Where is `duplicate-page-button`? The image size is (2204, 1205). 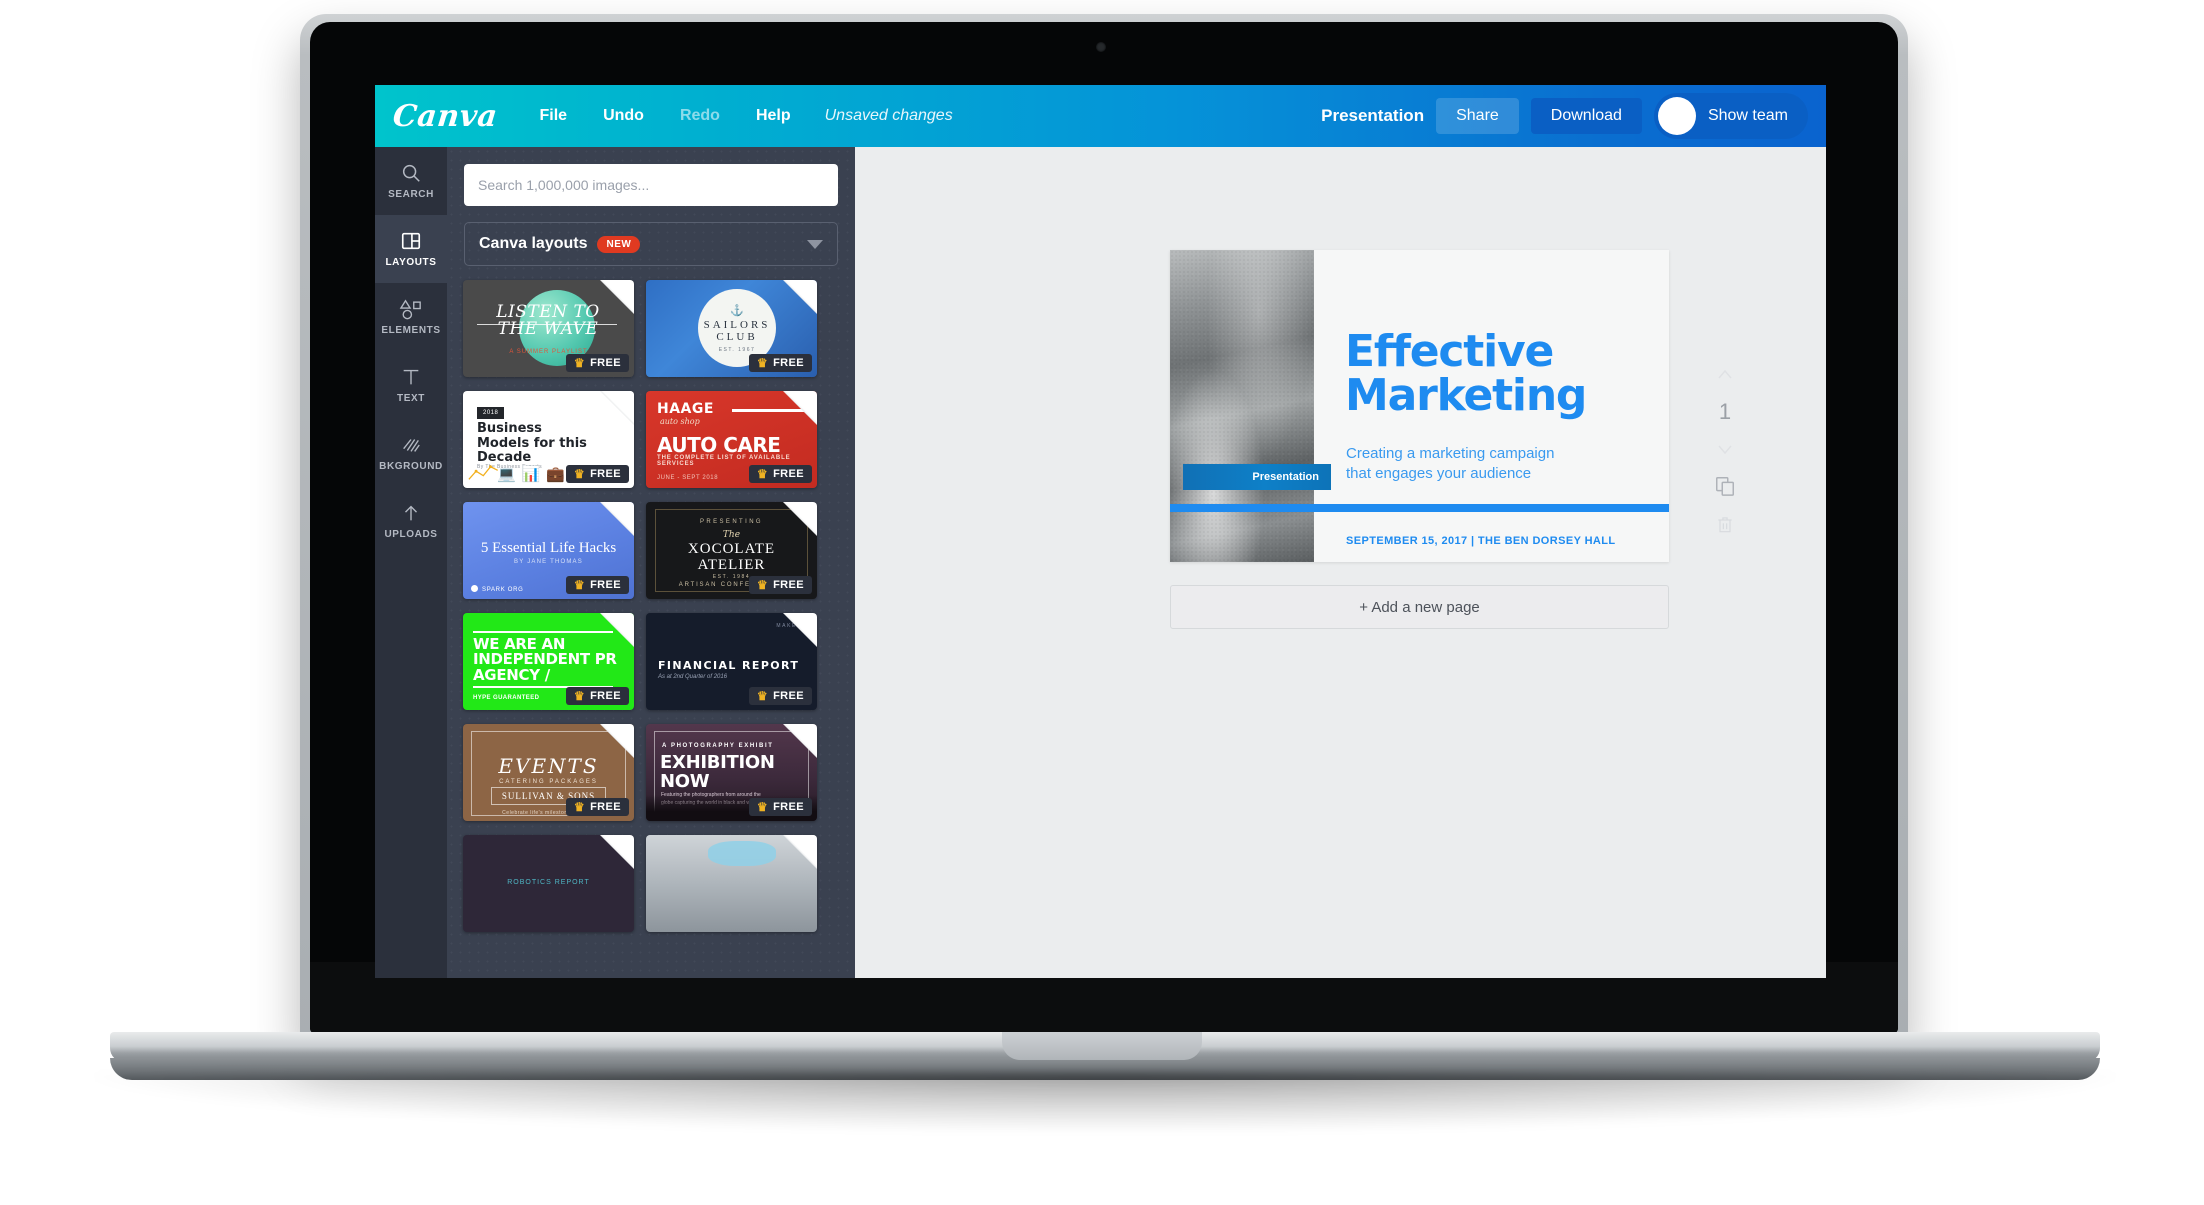
duplicate-page-button is located at coordinates (1725, 486).